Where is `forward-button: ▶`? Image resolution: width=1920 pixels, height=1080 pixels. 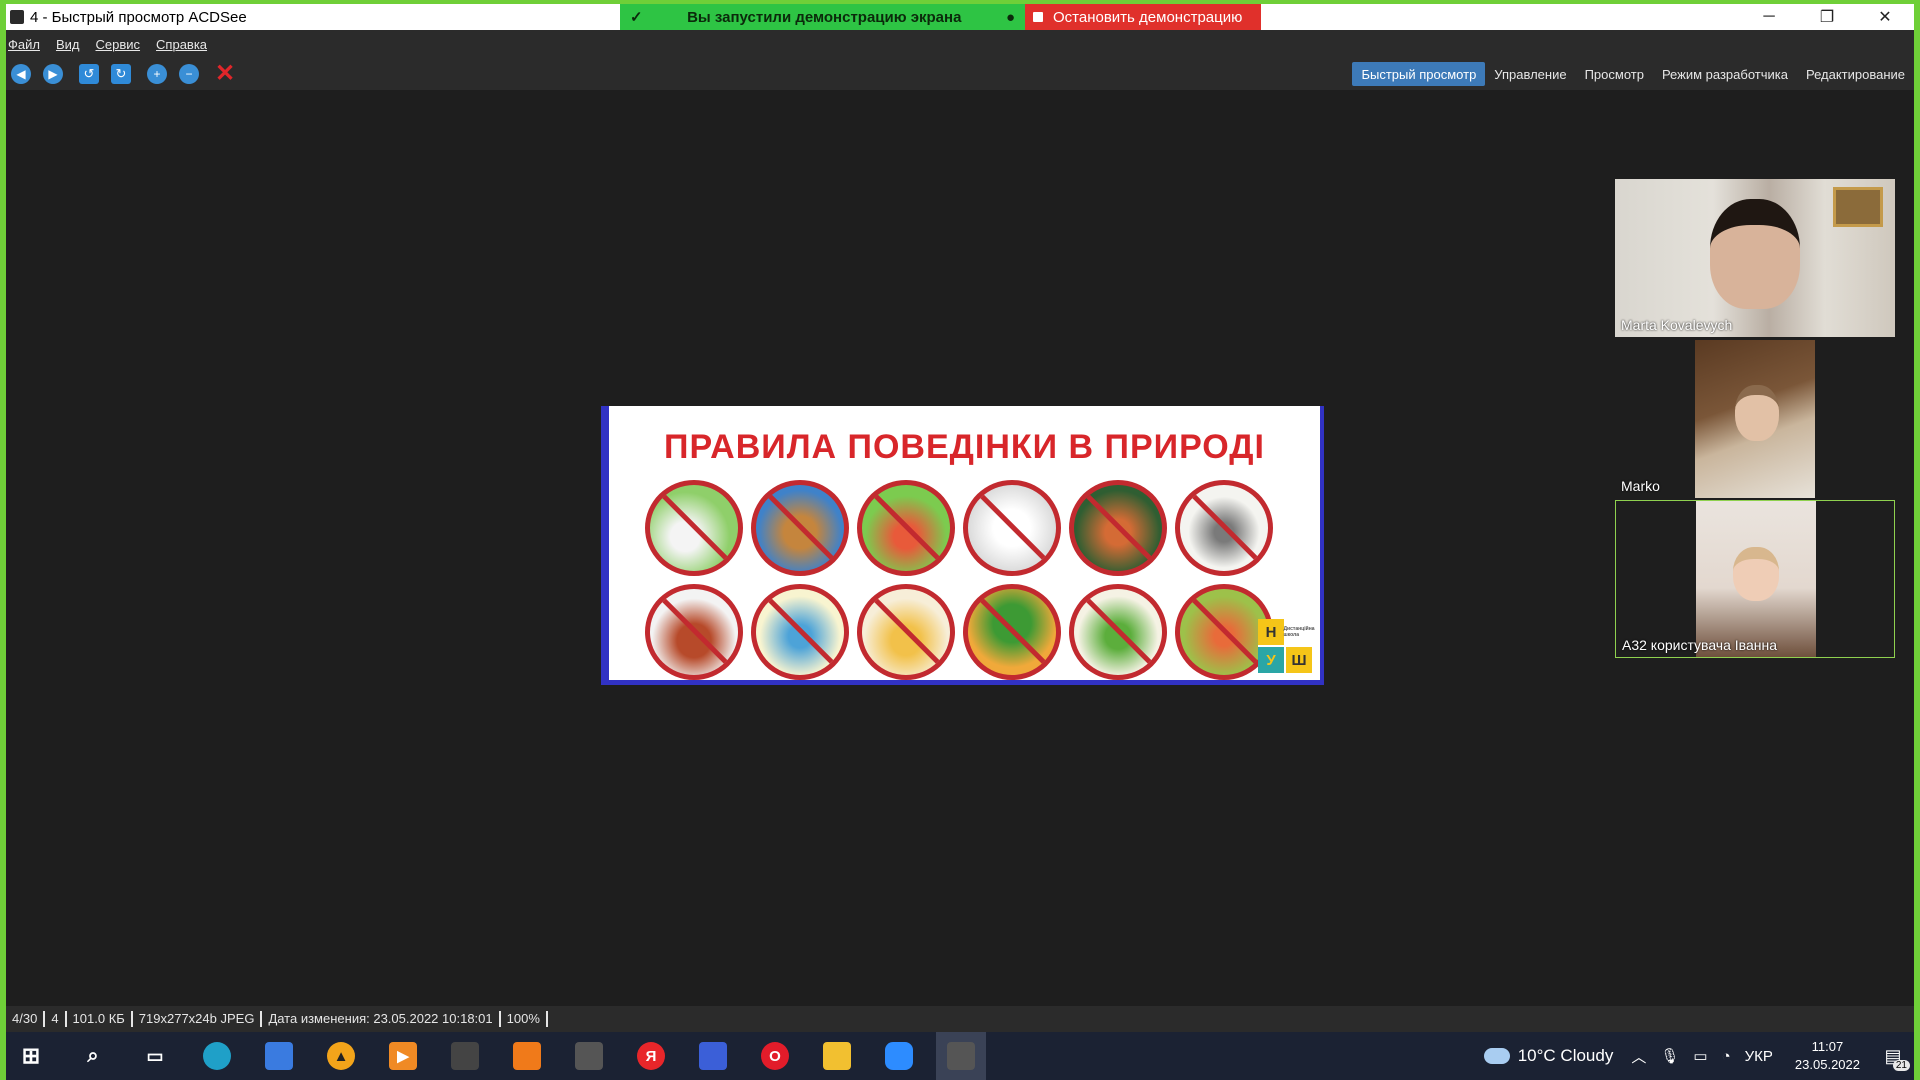
forward-button: ▶ is located at coordinates (53, 74).